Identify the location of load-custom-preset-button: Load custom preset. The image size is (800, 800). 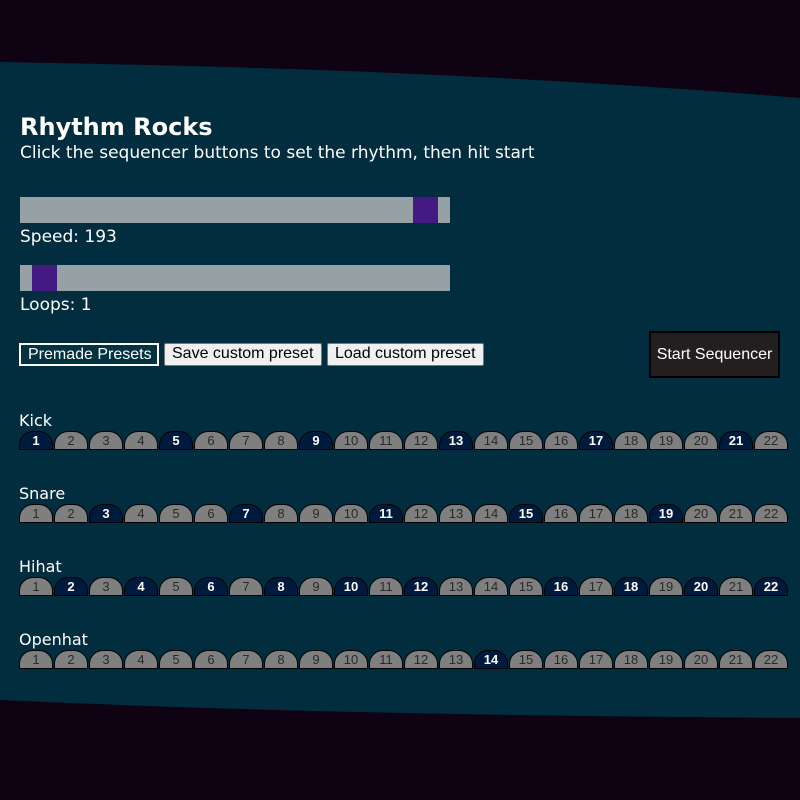
(405, 354).